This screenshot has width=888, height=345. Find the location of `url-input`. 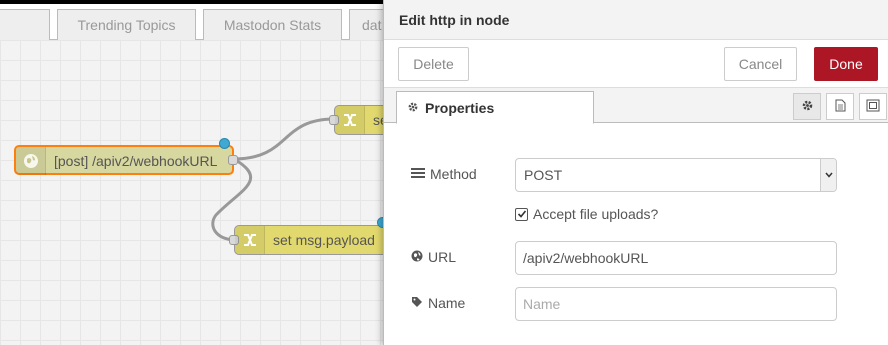

url-input is located at coordinates (676, 258).